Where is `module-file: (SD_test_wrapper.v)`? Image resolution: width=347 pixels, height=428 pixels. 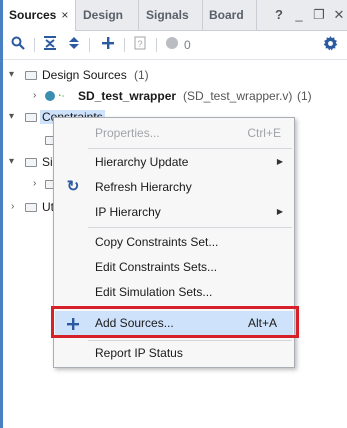 module-file: (SD_test_wrapper.v) is located at coordinates (238, 96).